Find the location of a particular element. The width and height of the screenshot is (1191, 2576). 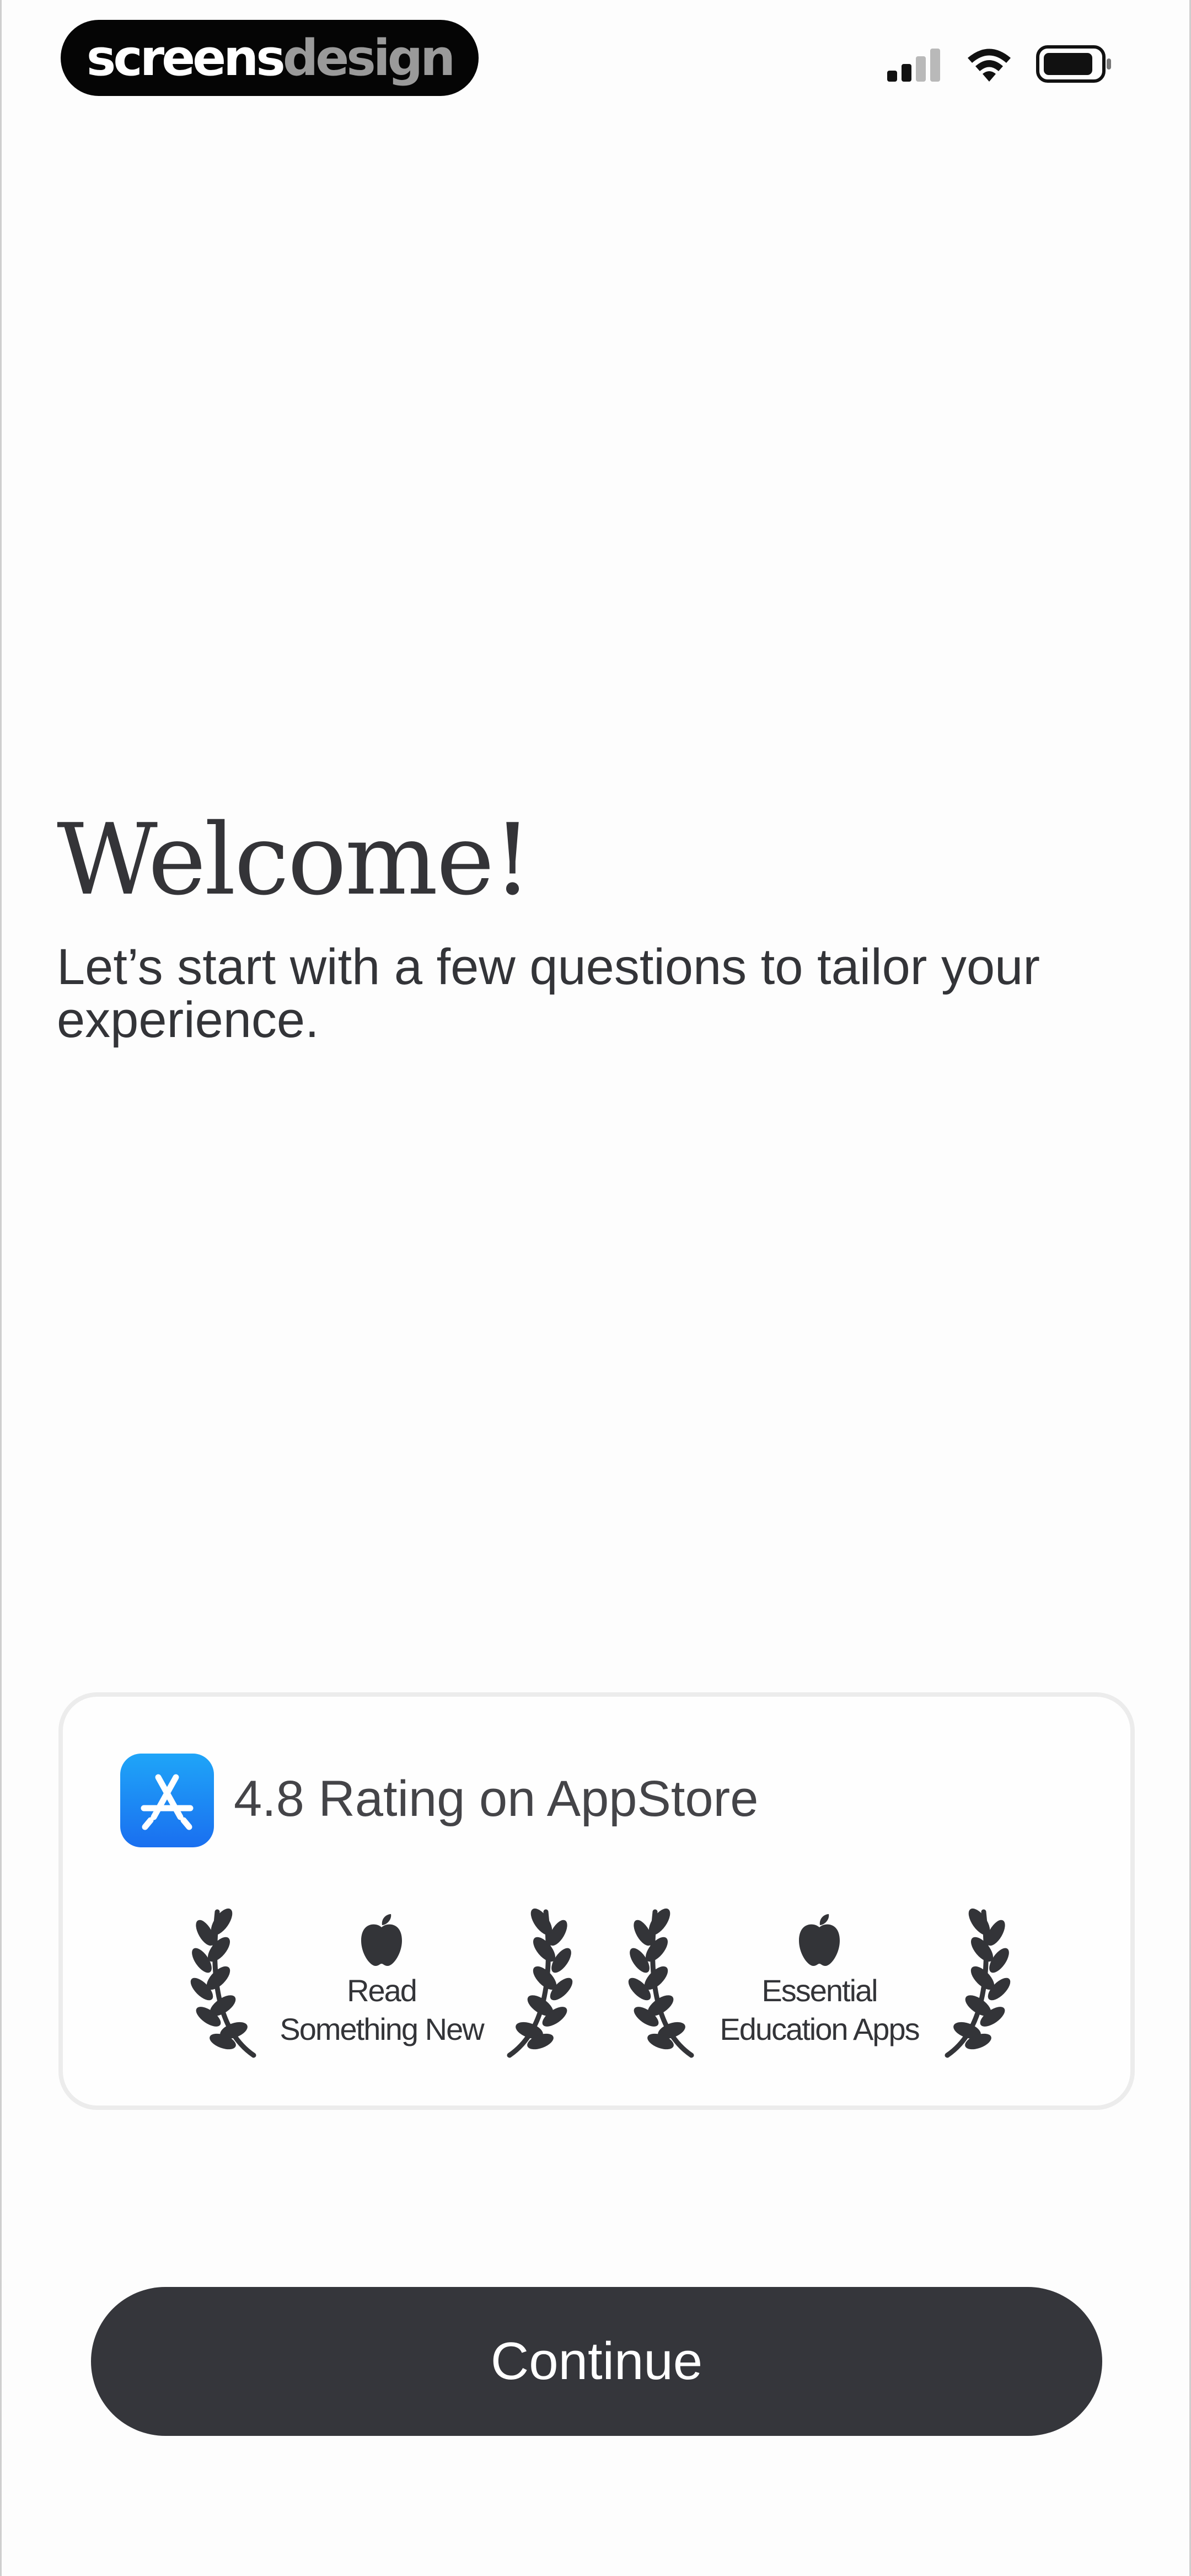

wifi-icon is located at coordinates (989, 65).